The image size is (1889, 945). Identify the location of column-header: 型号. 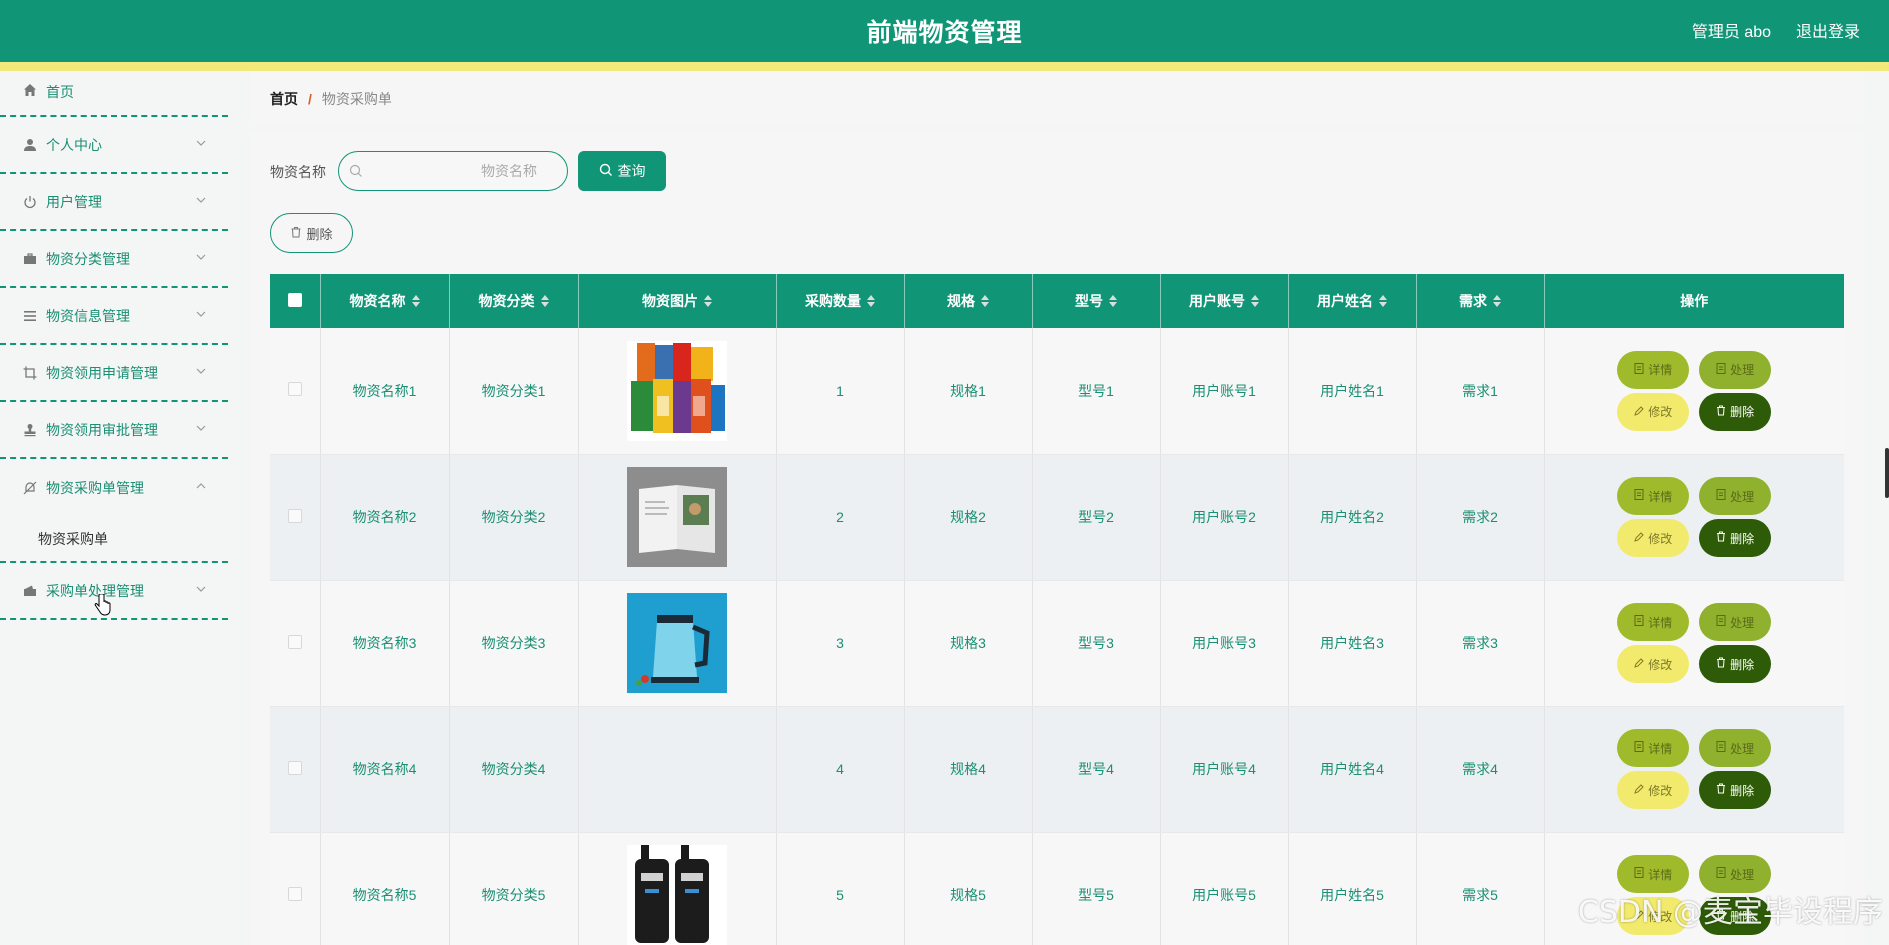
(1096, 301).